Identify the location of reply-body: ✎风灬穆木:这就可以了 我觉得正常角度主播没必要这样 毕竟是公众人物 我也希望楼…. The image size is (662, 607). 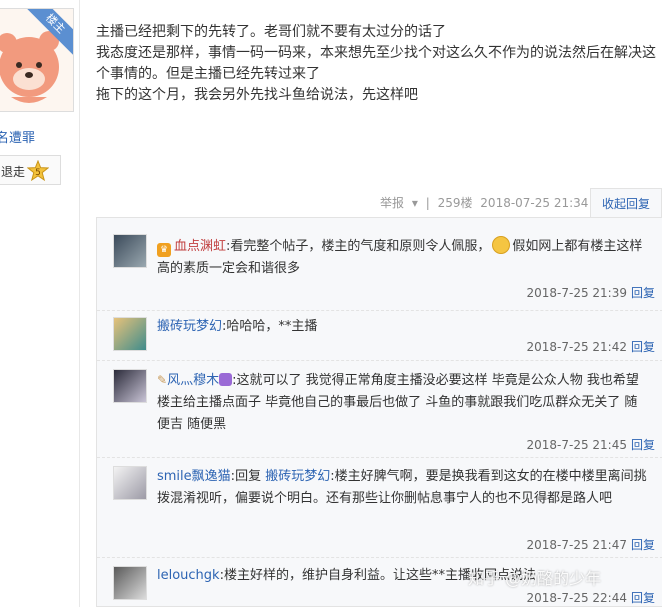
(402, 402).